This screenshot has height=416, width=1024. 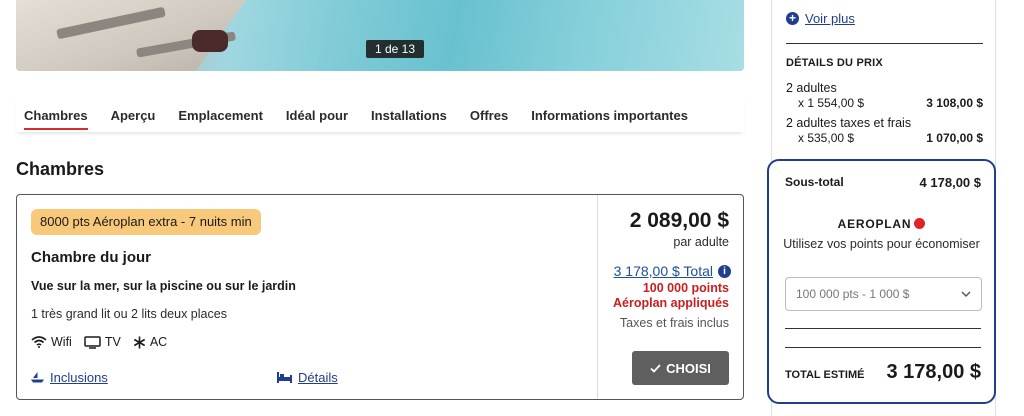 What do you see at coordinates (688, 368) in the screenshot?
I see `choisi-label: CHOISI` at bounding box center [688, 368].